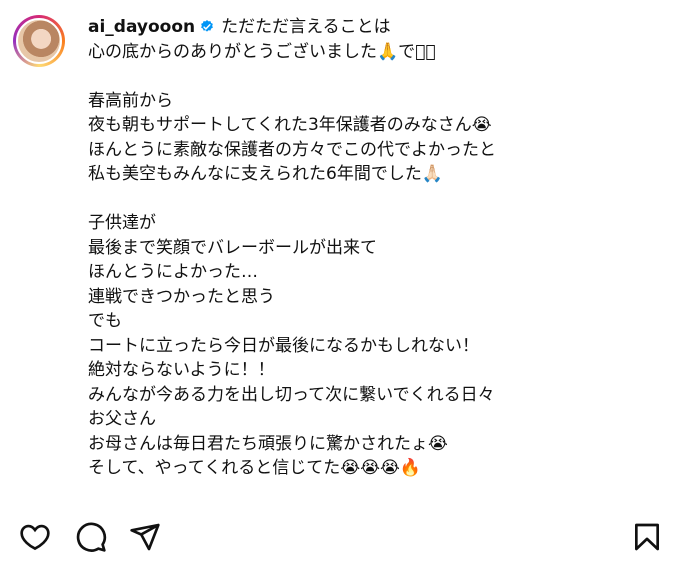  I want to click on save-button, so click(647, 537).